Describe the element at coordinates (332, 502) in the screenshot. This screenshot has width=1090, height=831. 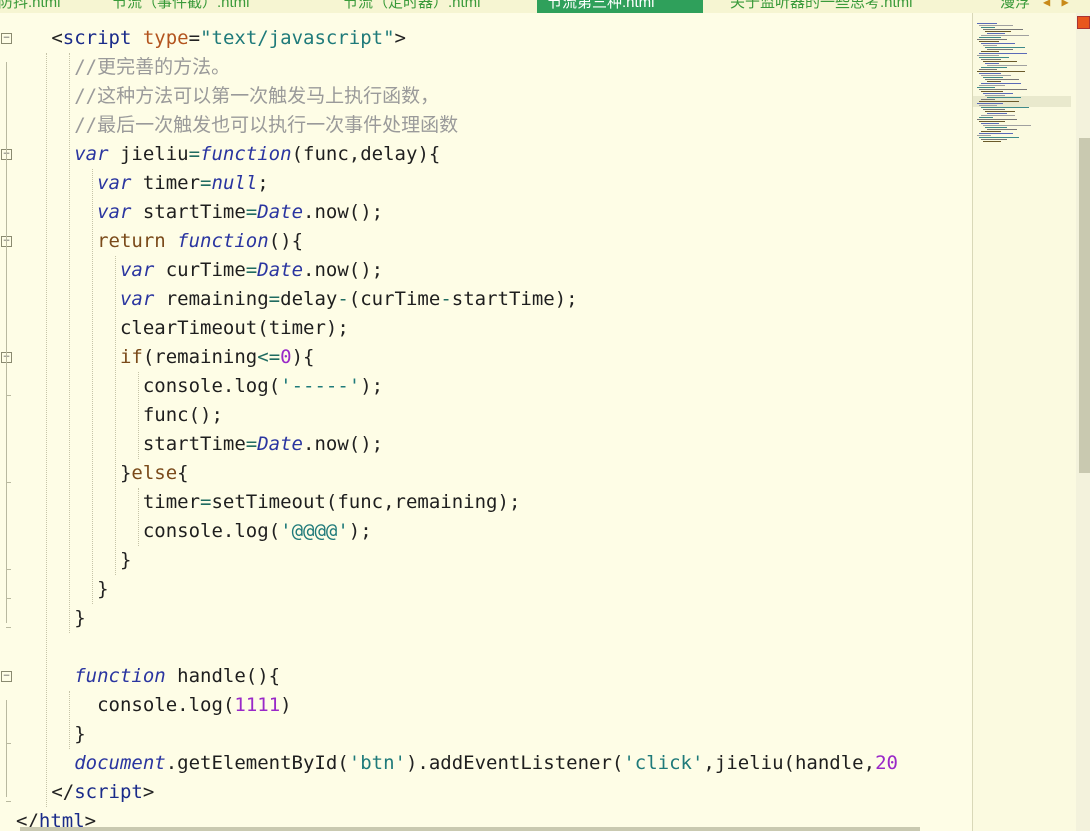
I see `code-line: timer=setTimeout(func,remaining);` at that location.